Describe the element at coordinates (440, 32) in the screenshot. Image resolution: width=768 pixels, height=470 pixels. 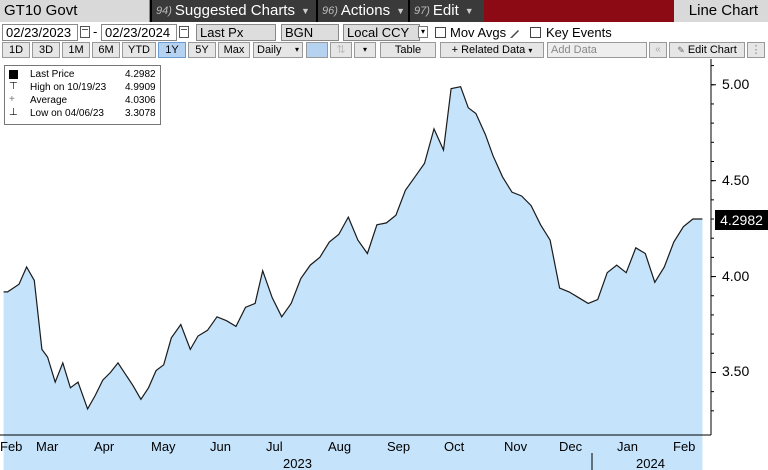
I see `mov-avgs-checkbox` at that location.